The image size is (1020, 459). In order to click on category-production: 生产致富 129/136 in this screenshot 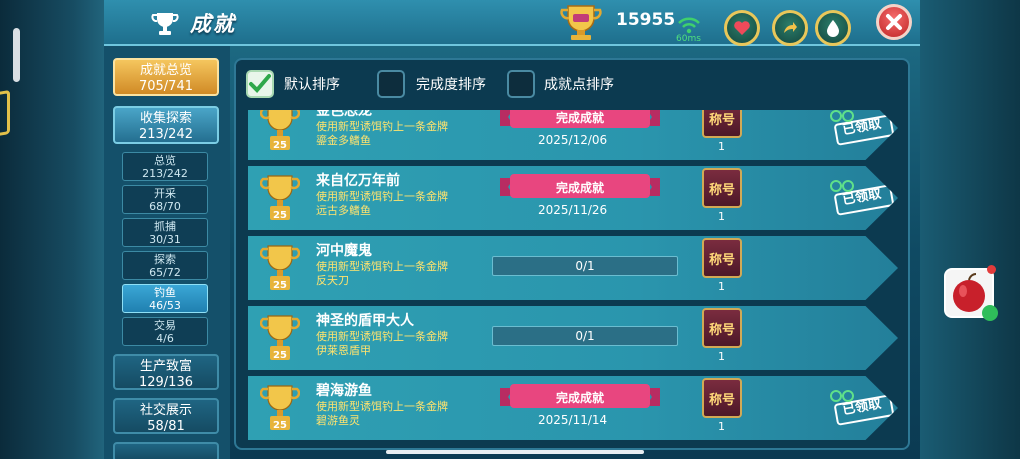, I will do `click(166, 372)`.